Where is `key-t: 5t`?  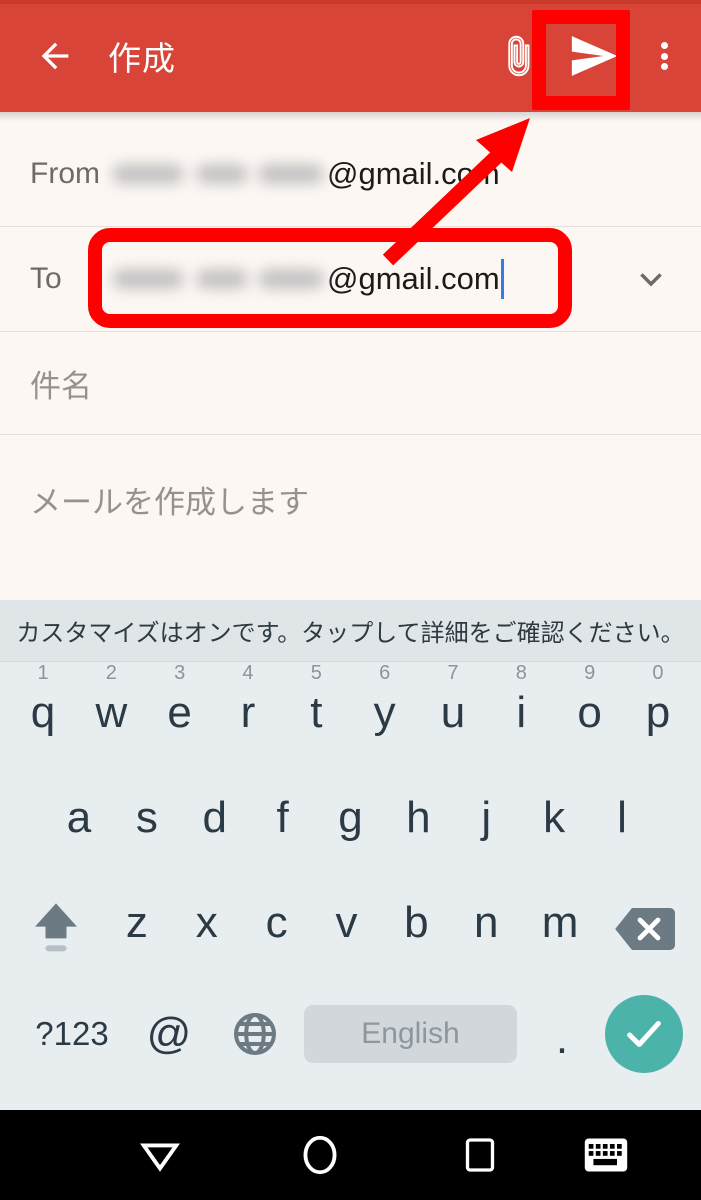
key-t: 5t is located at coordinates (316, 716).